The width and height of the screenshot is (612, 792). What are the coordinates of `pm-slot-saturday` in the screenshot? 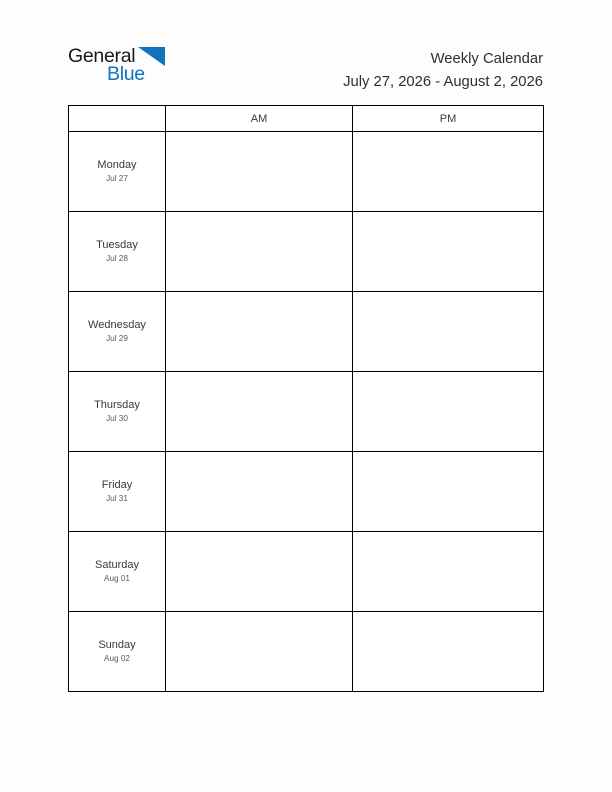 It's located at (448, 571).